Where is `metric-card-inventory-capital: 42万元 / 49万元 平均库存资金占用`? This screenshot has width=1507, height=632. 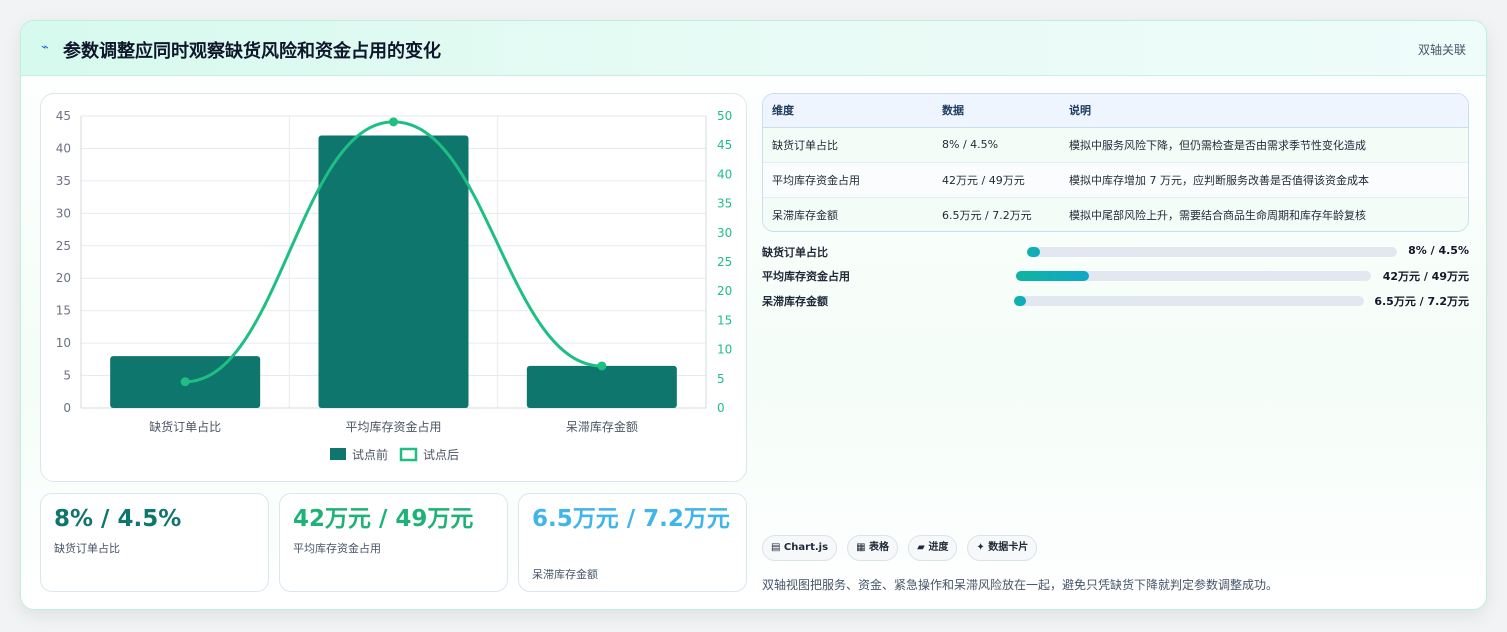 metric-card-inventory-capital: 42万元 / 49万元 平均库存资金占用 is located at coordinates (393, 542).